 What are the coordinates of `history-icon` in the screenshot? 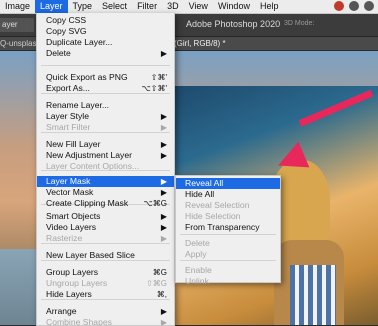 It's located at (354, 6).